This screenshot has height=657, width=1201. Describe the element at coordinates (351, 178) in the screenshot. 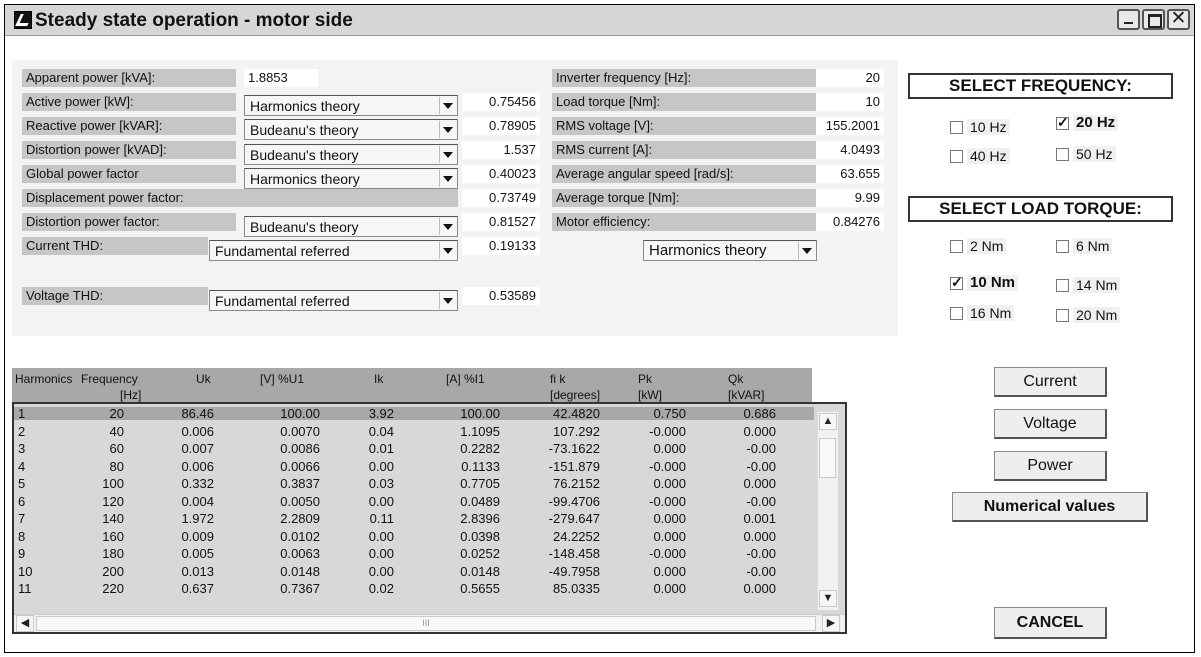

I see `global-pf-method-select: Harmonics theory` at that location.